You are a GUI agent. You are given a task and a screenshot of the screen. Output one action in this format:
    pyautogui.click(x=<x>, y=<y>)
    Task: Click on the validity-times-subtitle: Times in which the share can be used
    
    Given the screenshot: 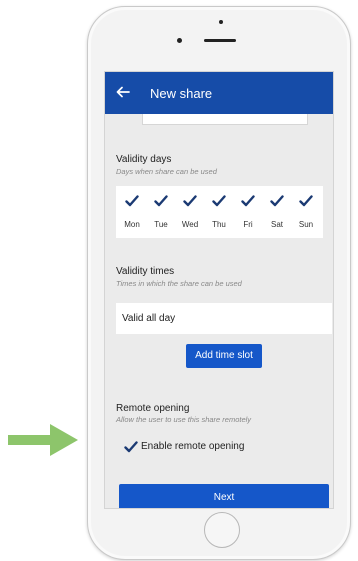 What is the action you would take?
    pyautogui.click(x=179, y=283)
    